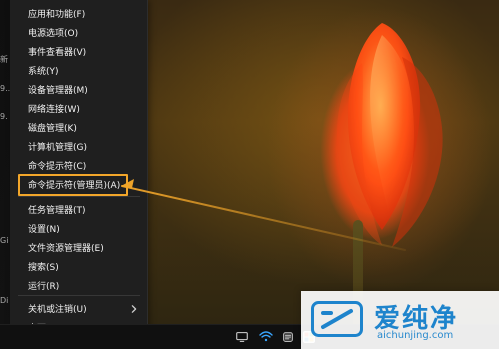  What do you see at coordinates (57, 148) in the screenshot?
I see `menu-item-label: 计算机管理(G)` at bounding box center [57, 148].